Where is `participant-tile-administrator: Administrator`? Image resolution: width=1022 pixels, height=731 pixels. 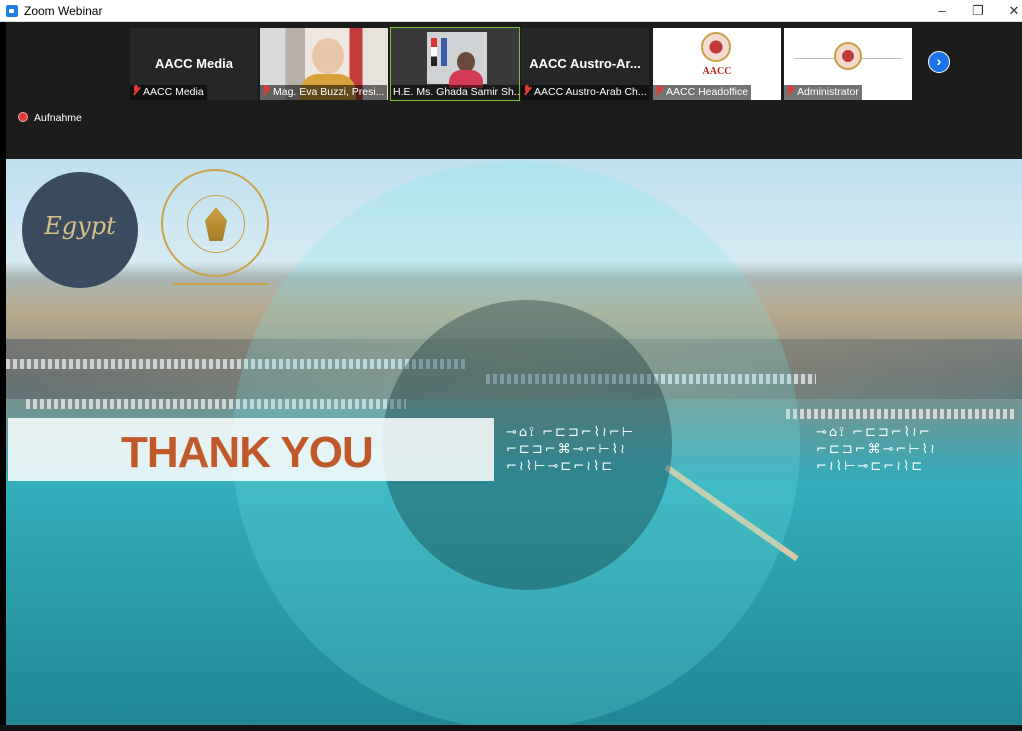
participant-tile-administrator: Administrator is located at coordinates (848, 64).